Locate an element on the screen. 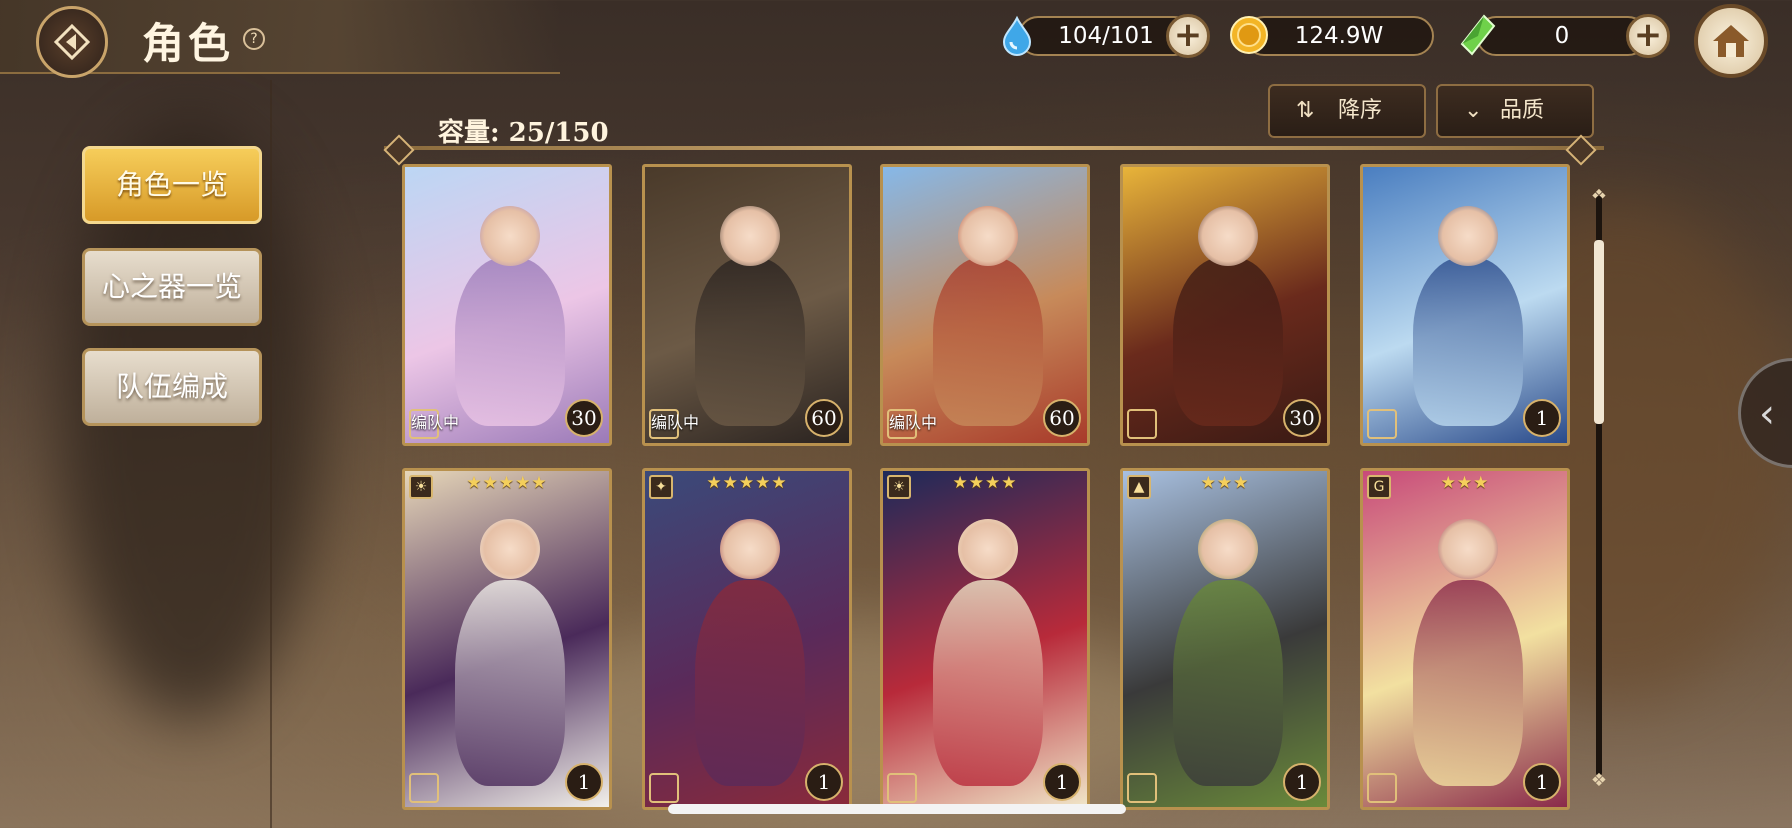  help-icon: ? is located at coordinates (254, 39).